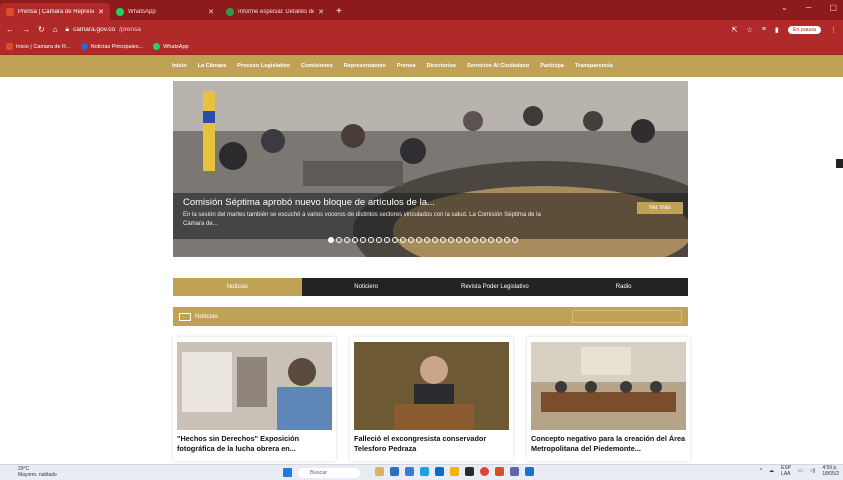 This screenshot has height=480, width=843. What do you see at coordinates (498, 66) in the screenshot?
I see `nav-item-servicios: Servicios Al Ciudadano` at bounding box center [498, 66].